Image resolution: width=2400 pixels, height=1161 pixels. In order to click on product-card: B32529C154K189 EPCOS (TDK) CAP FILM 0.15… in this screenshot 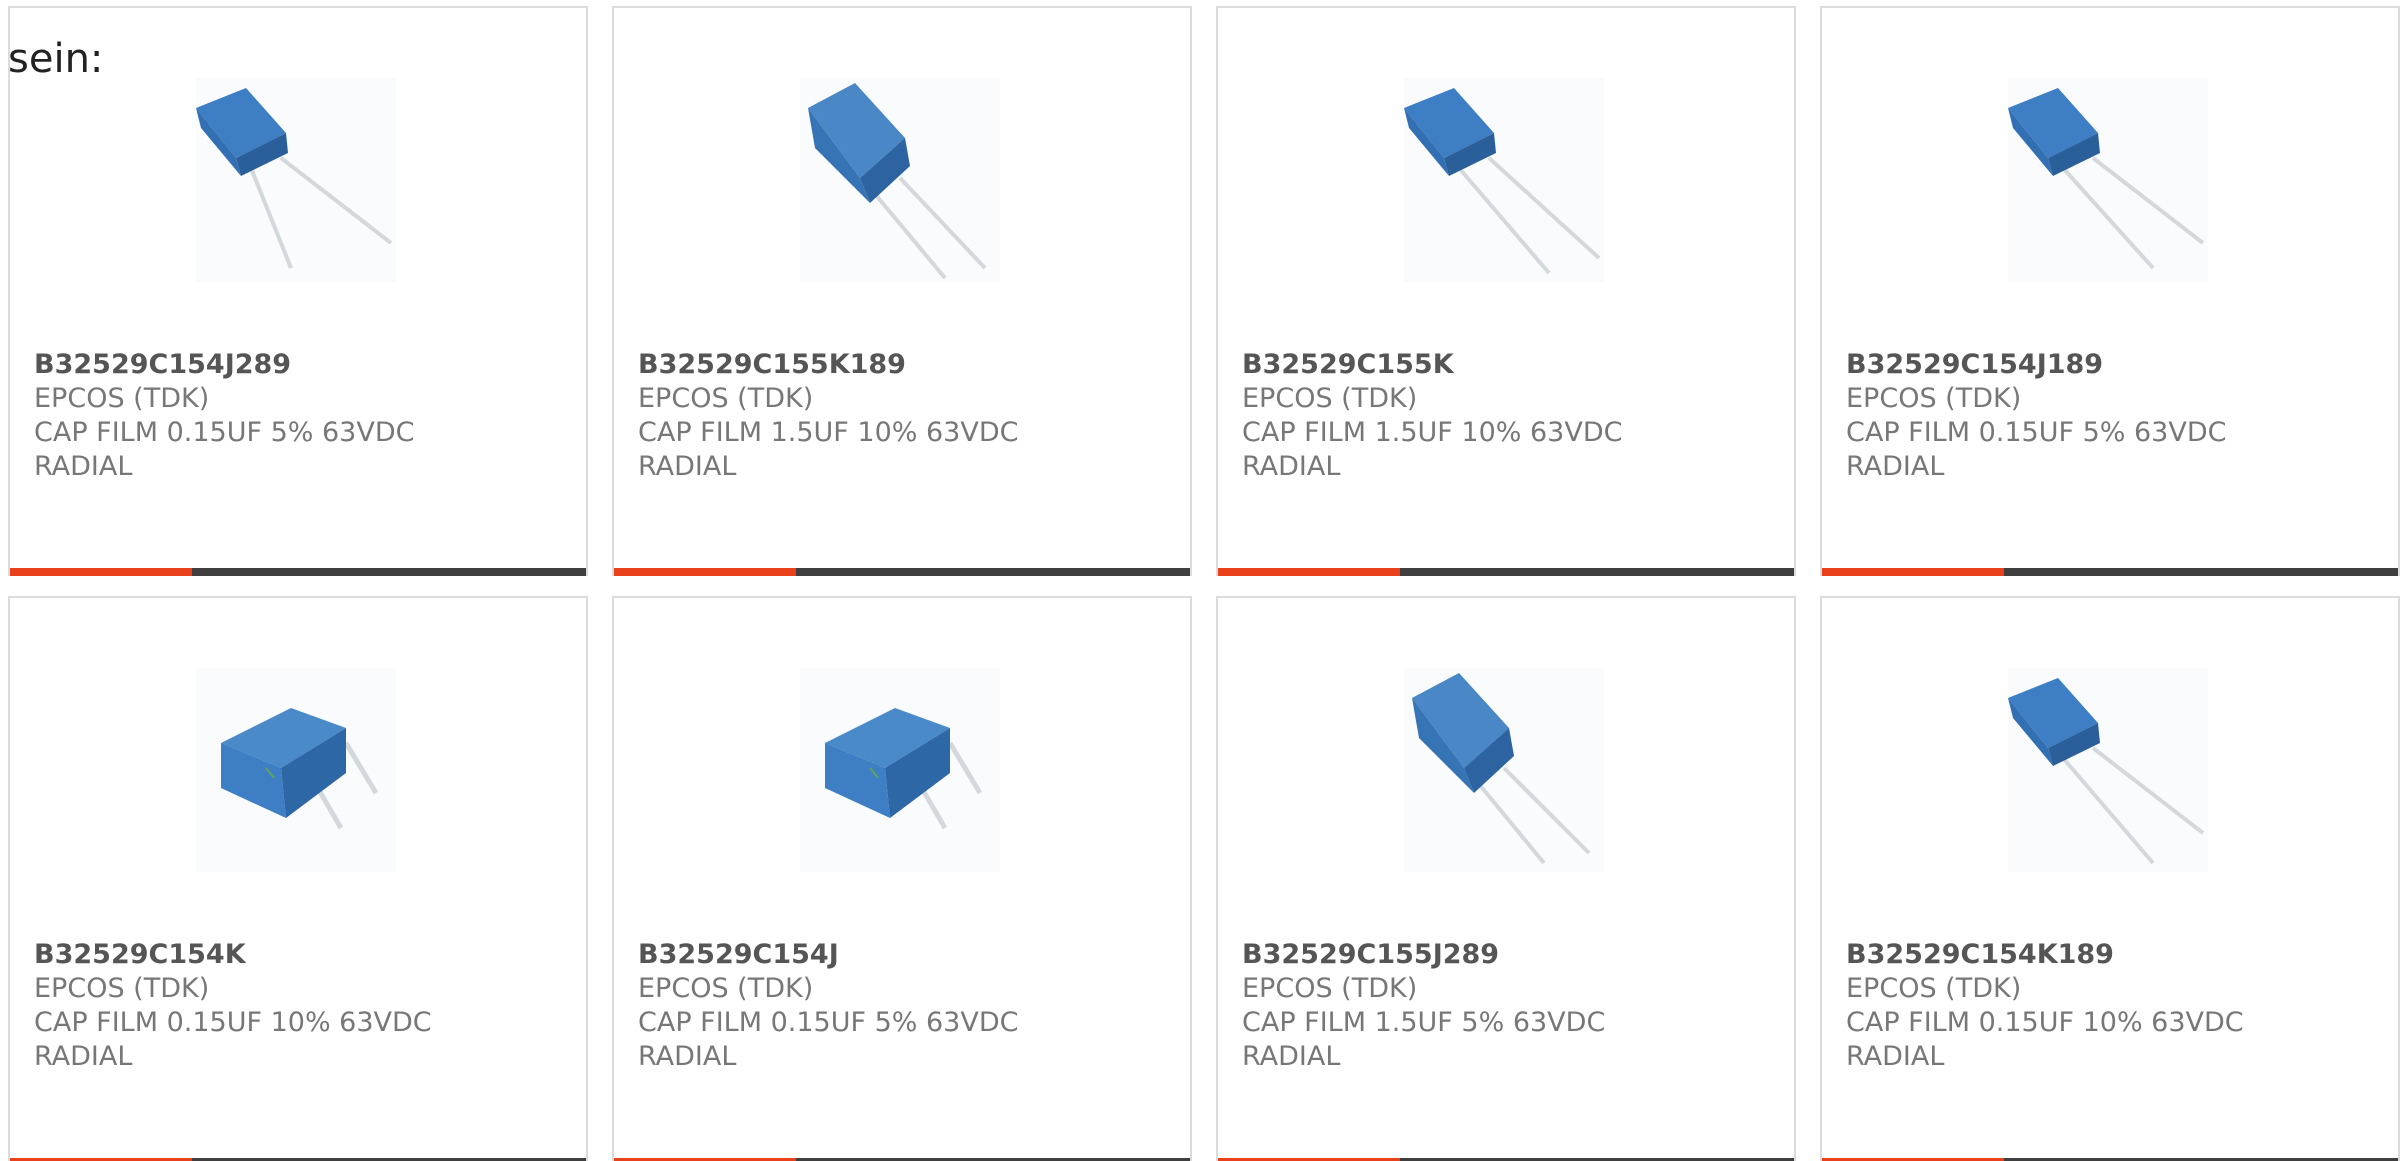, I will do `click(2110, 878)`.